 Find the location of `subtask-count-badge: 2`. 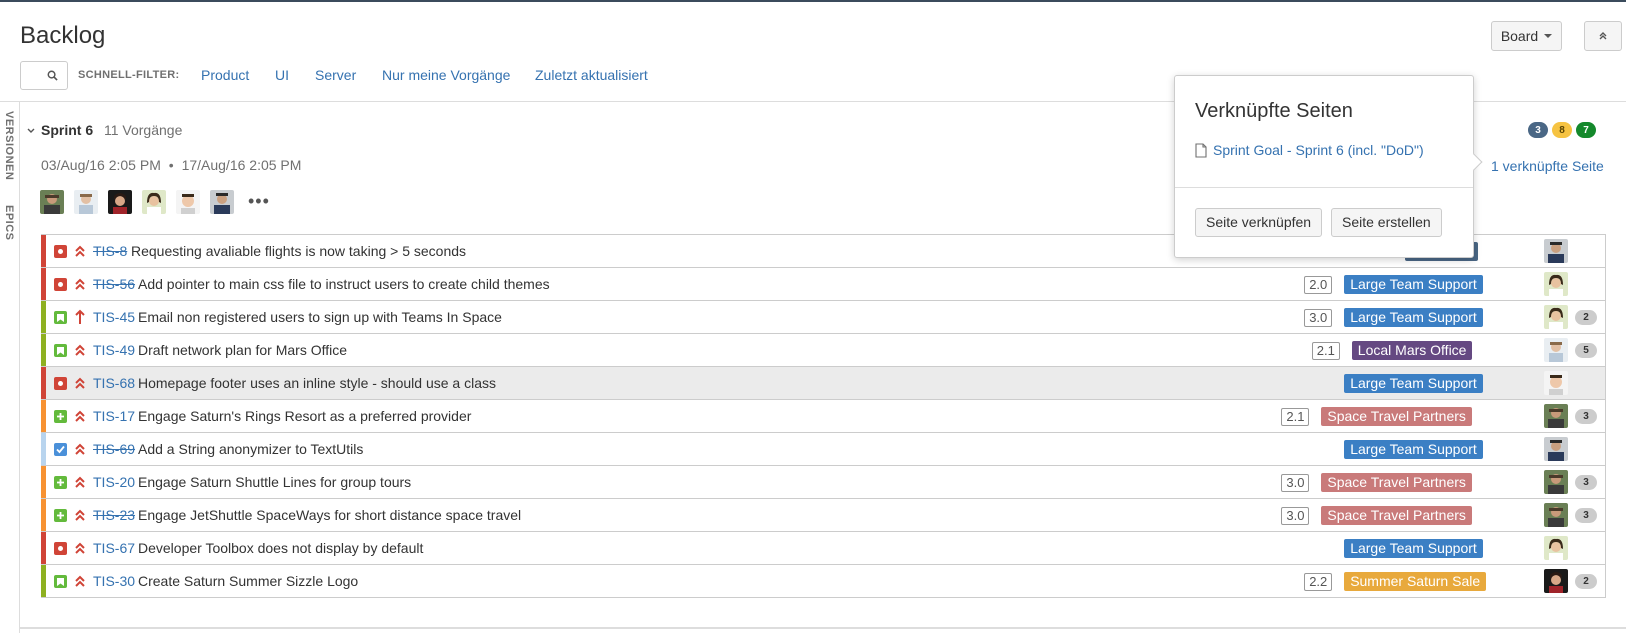

subtask-count-badge: 2 is located at coordinates (1586, 317).